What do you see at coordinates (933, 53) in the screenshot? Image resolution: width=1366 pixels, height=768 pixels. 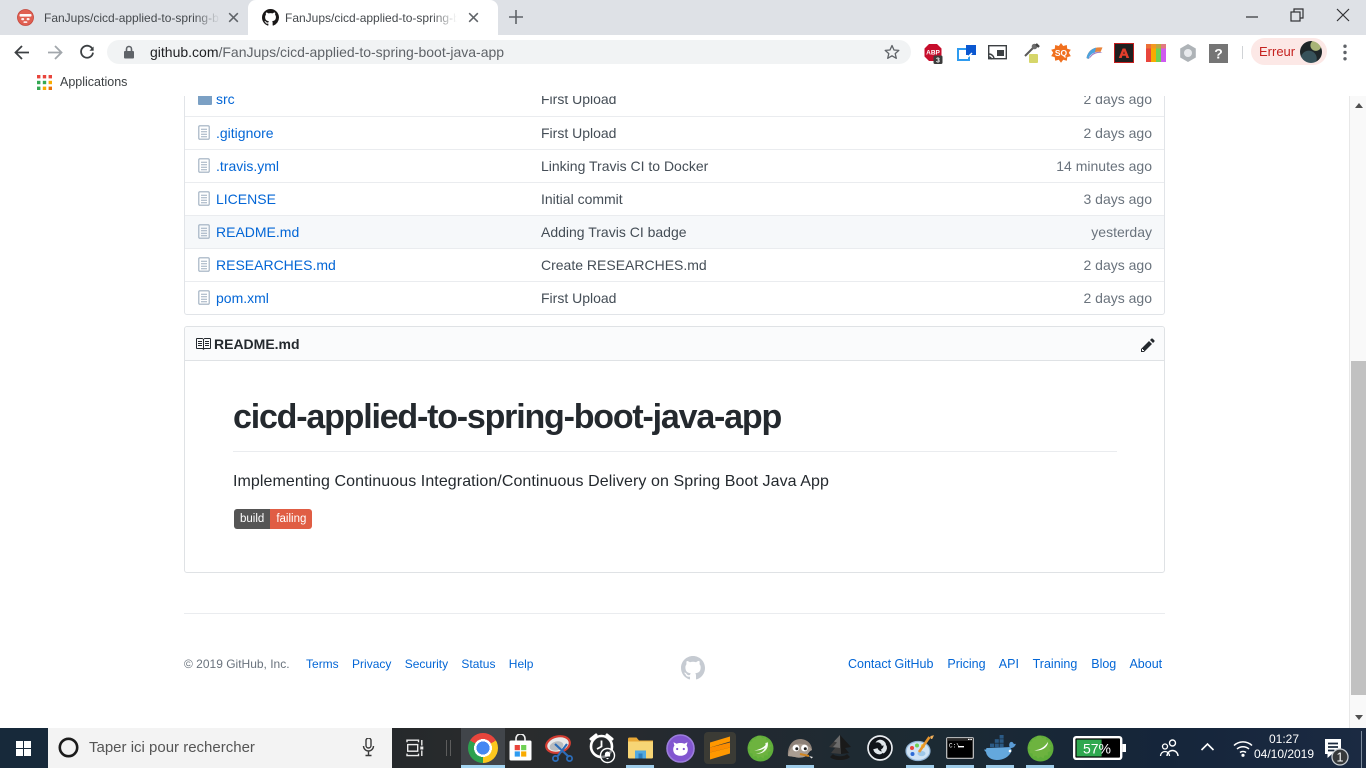 I see `svg-text: ABP` at bounding box center [933, 53].